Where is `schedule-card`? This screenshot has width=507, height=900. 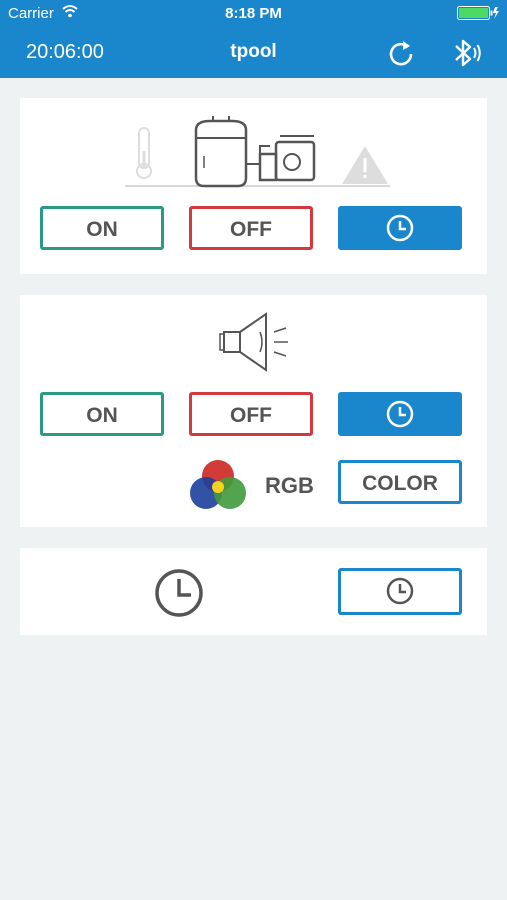
schedule-card is located at coordinates (253, 591).